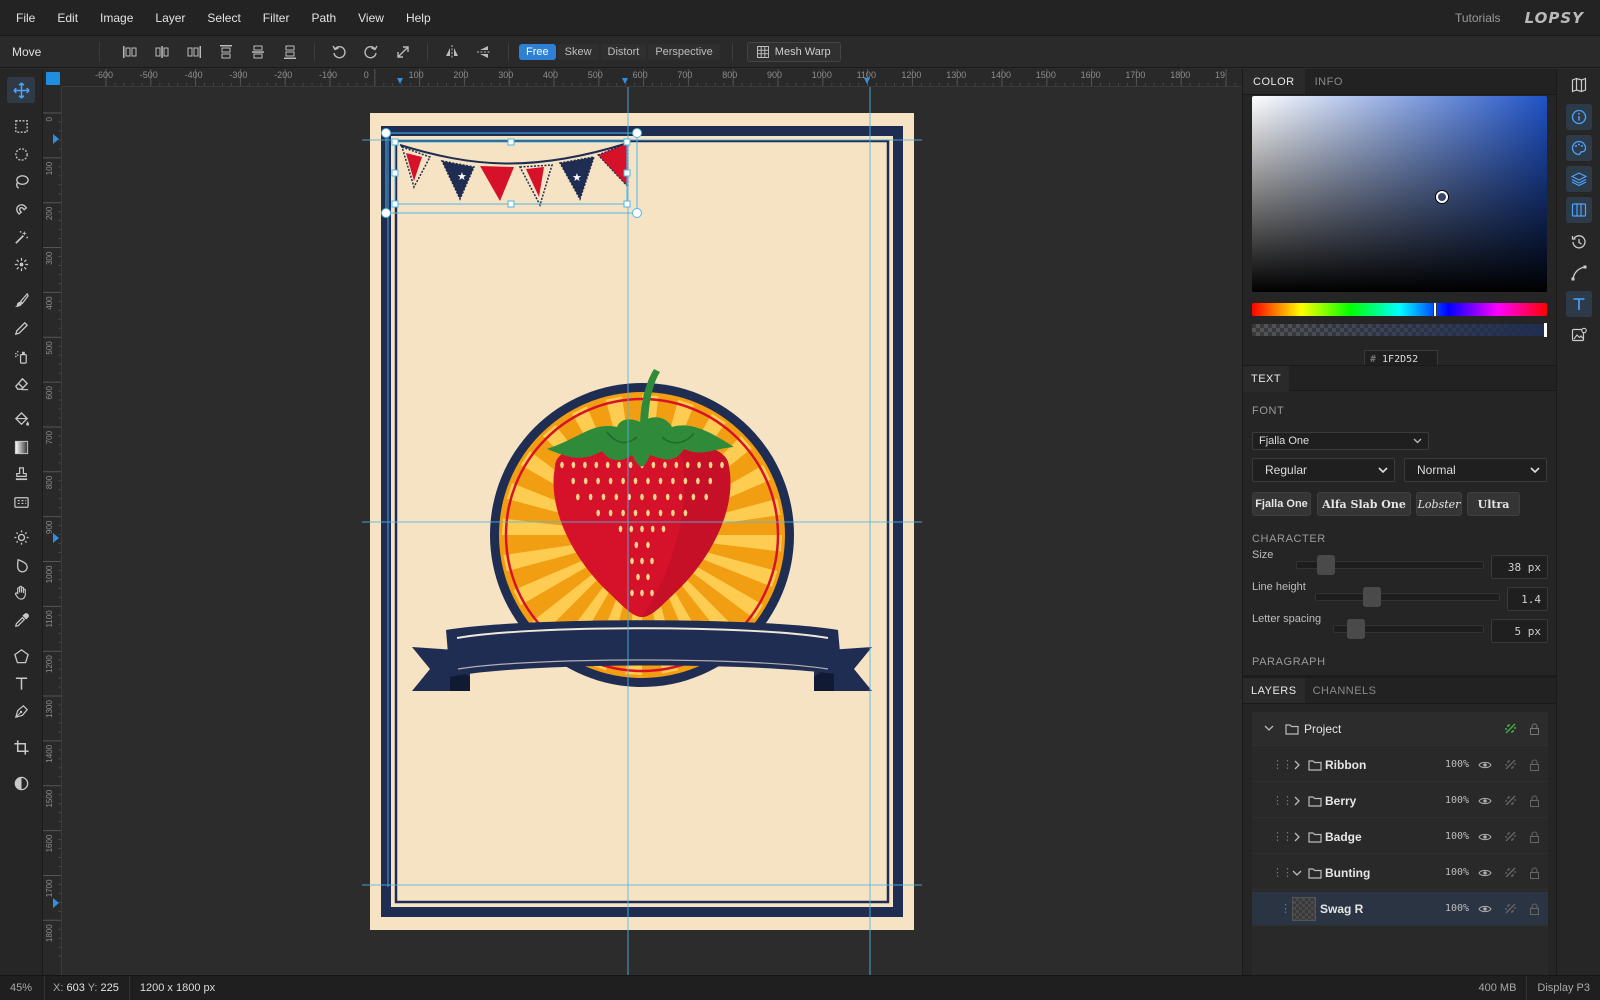  I want to click on layer-row: ⋮⋮ Swag R 100%, so click(1400, 909).